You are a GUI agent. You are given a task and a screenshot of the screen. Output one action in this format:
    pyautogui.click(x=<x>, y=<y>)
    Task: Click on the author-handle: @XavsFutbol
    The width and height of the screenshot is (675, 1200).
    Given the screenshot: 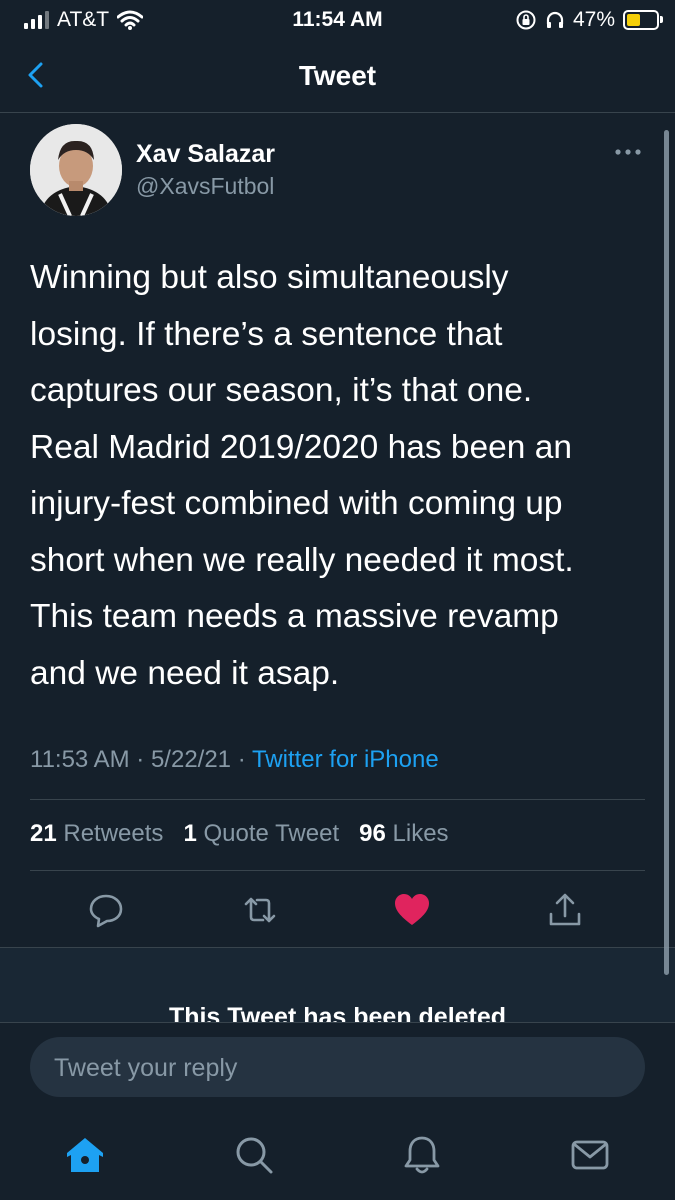 What is the action you would take?
    pyautogui.click(x=205, y=186)
    